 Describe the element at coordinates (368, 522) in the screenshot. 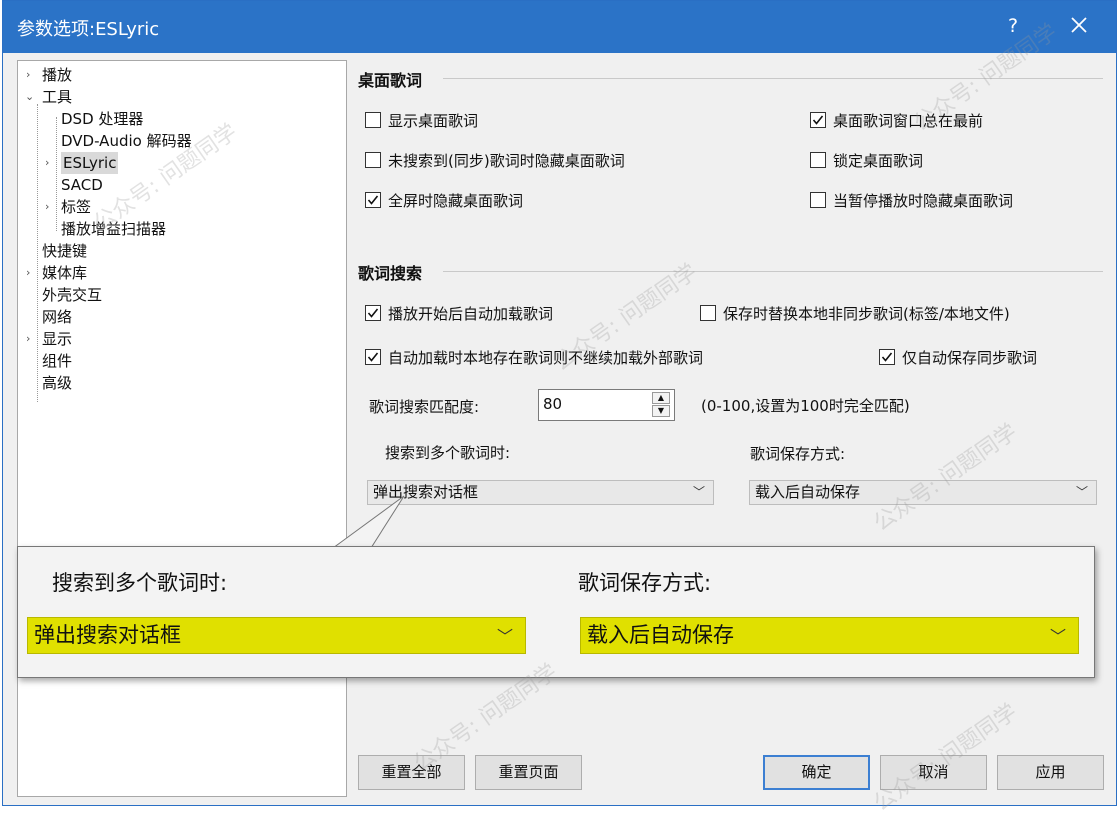

I see `callout-pointer` at that location.